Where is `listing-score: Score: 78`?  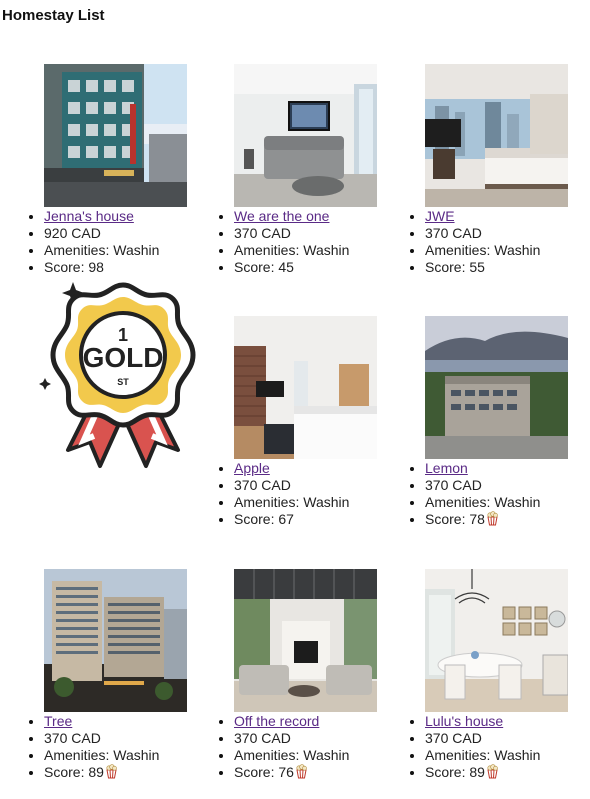
listing-score: Score: 78 is located at coordinates (455, 519).